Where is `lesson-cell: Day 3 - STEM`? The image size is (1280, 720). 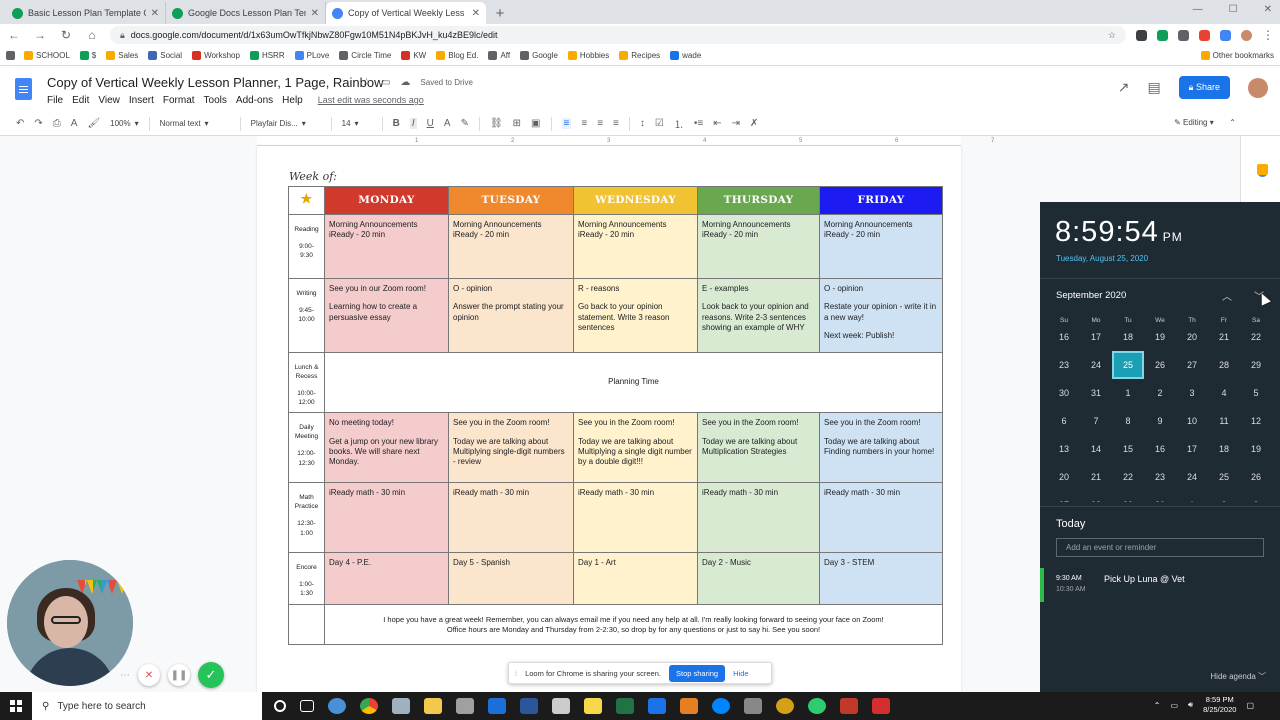 lesson-cell: Day 3 - STEM is located at coordinates (881, 579).